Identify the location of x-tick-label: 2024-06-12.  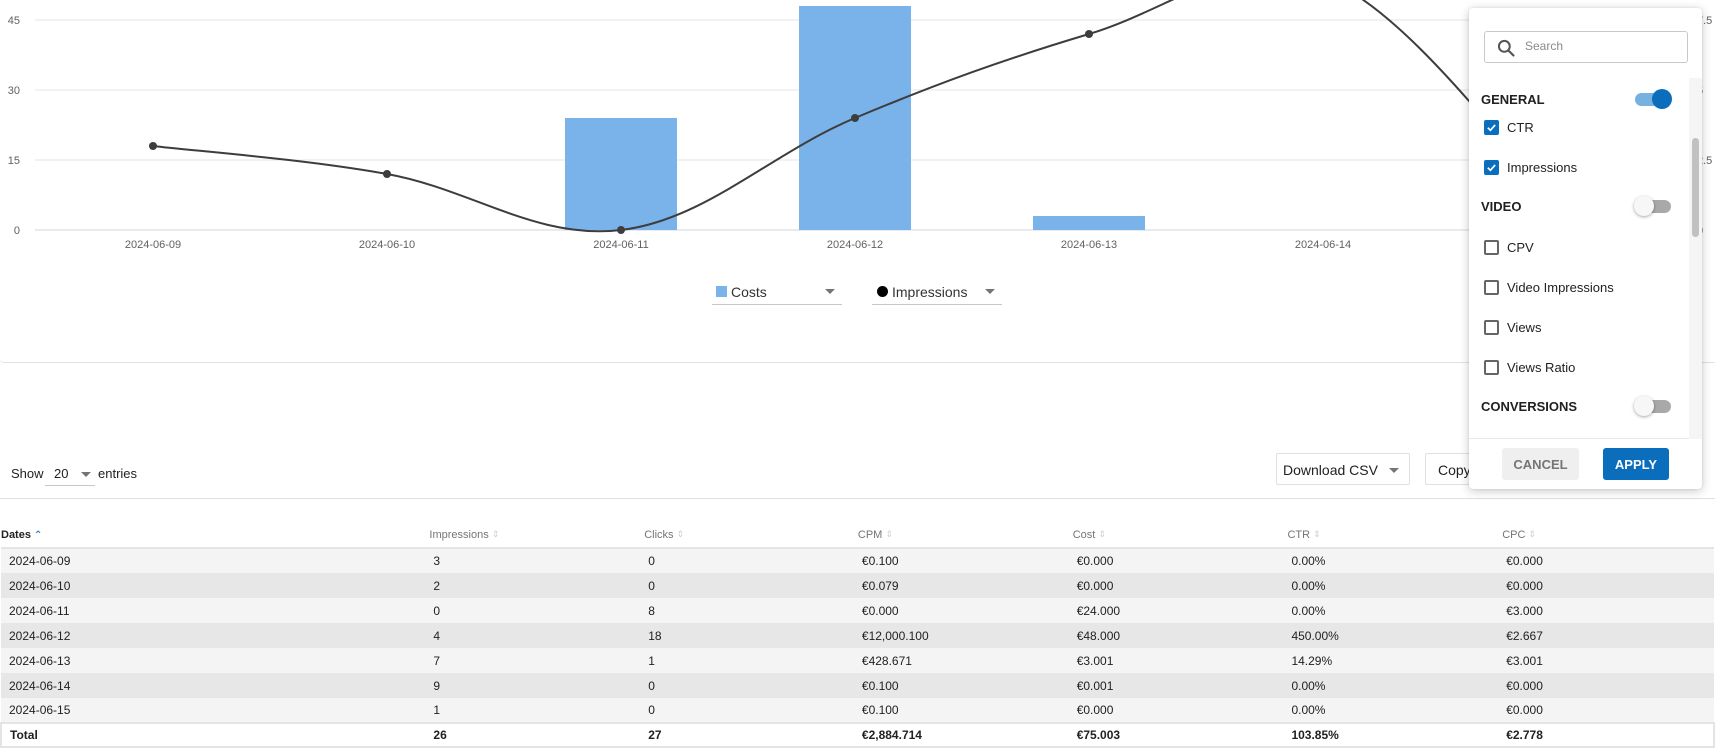
(855, 245).